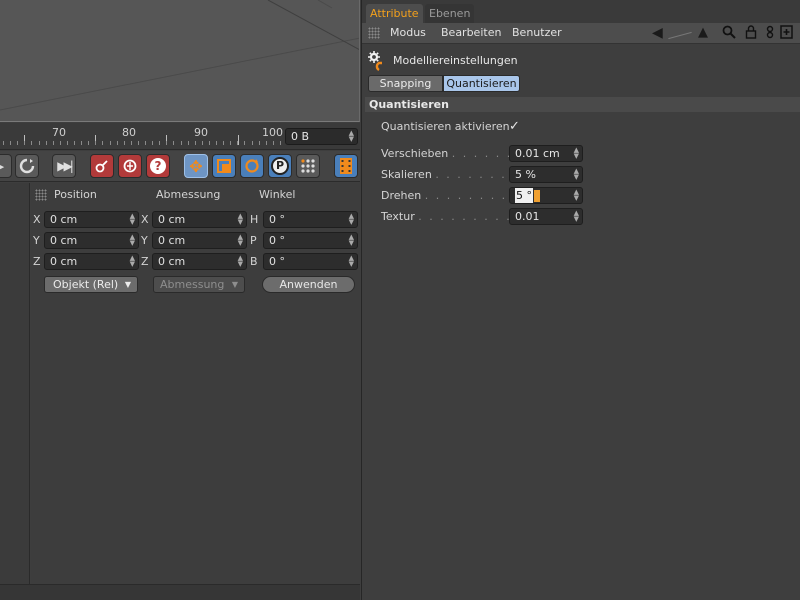  I want to click on lock-icon, so click(751, 34).